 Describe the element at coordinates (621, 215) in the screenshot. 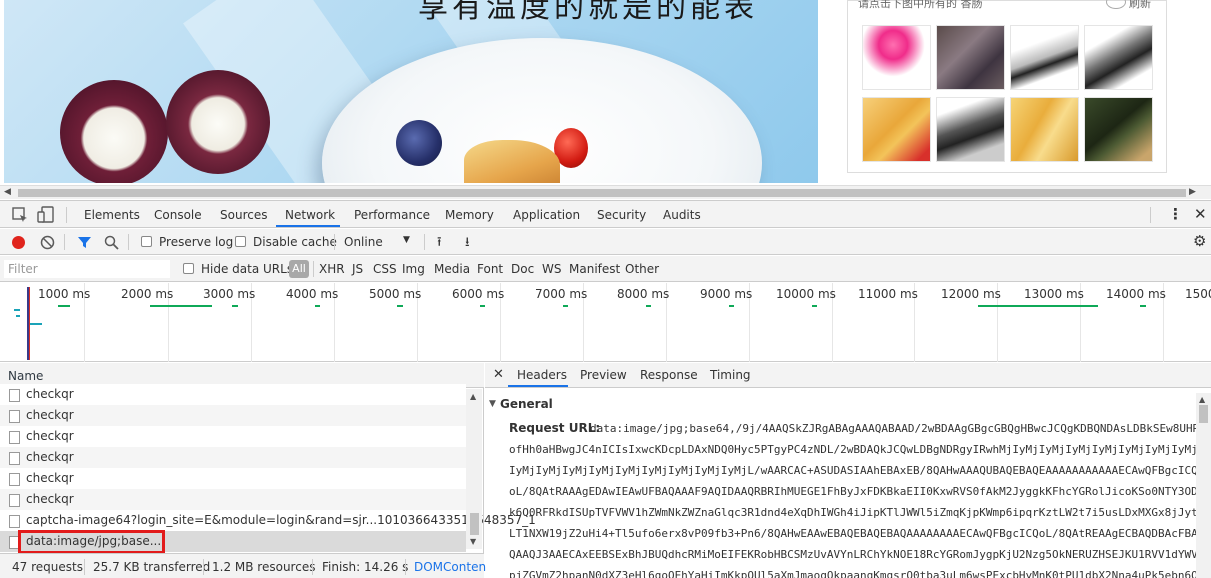

I see `tab-security: Security` at that location.